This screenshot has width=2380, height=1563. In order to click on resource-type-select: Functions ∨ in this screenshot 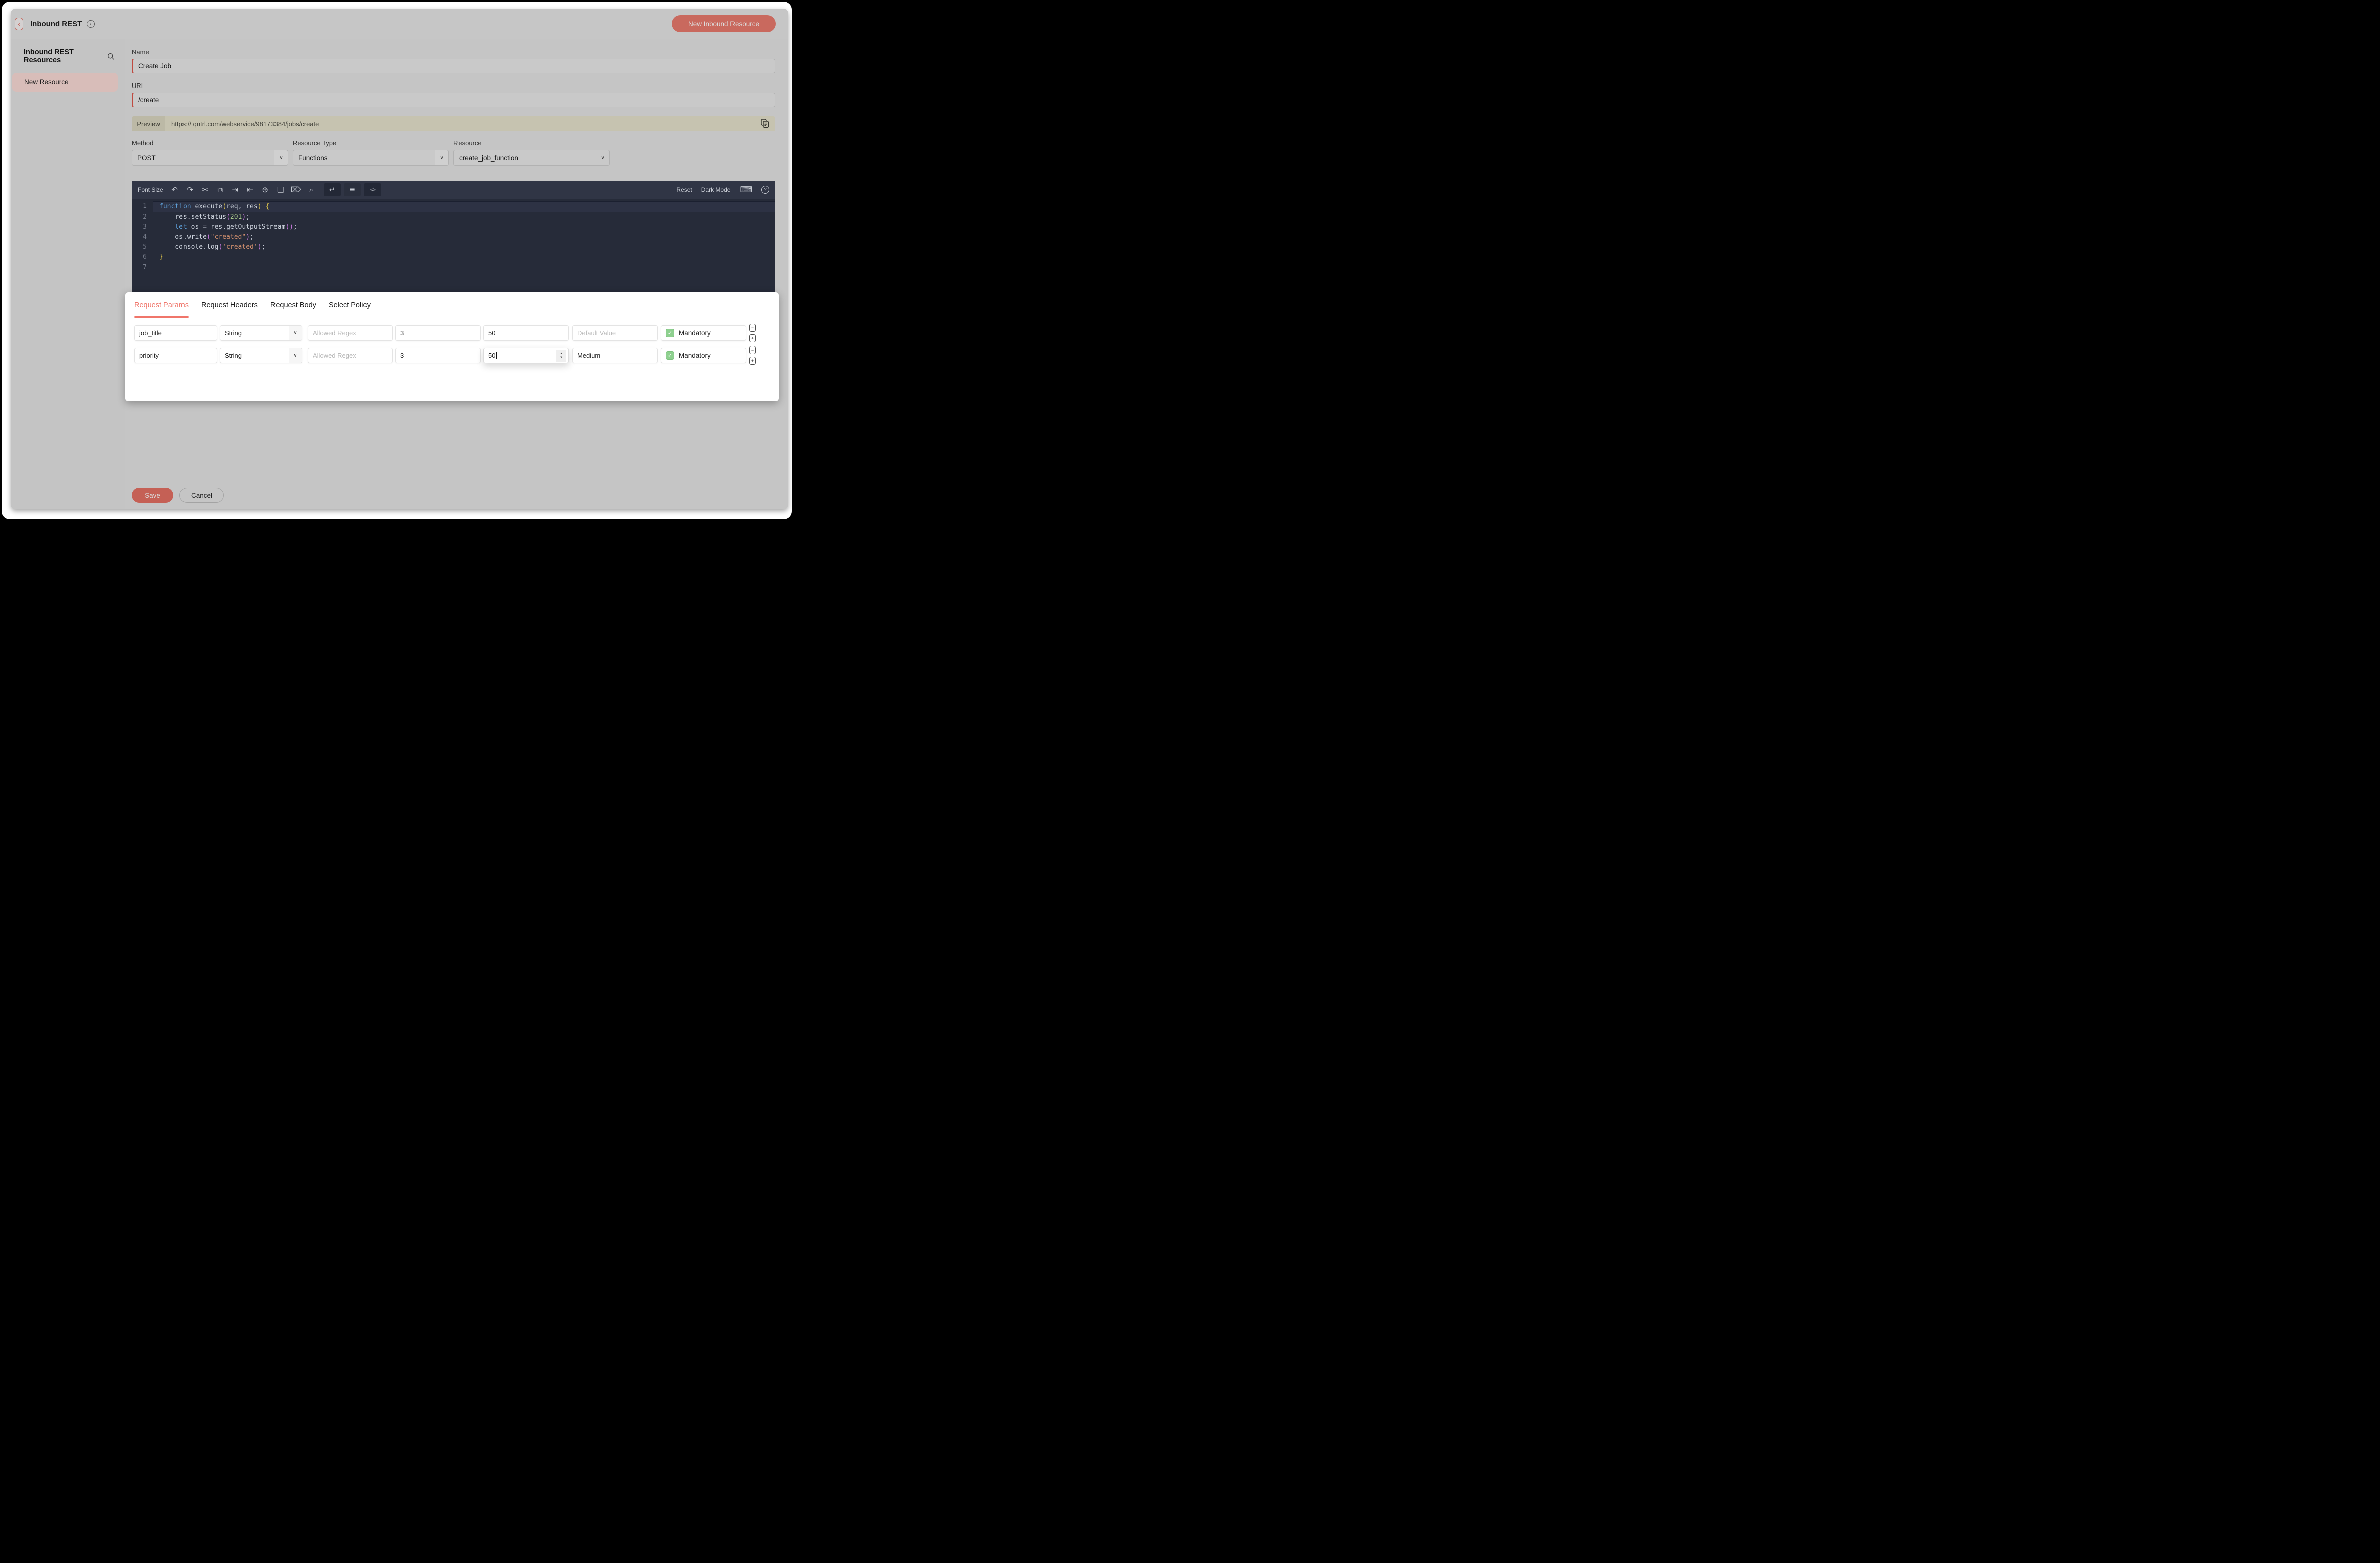, I will do `click(371, 158)`.